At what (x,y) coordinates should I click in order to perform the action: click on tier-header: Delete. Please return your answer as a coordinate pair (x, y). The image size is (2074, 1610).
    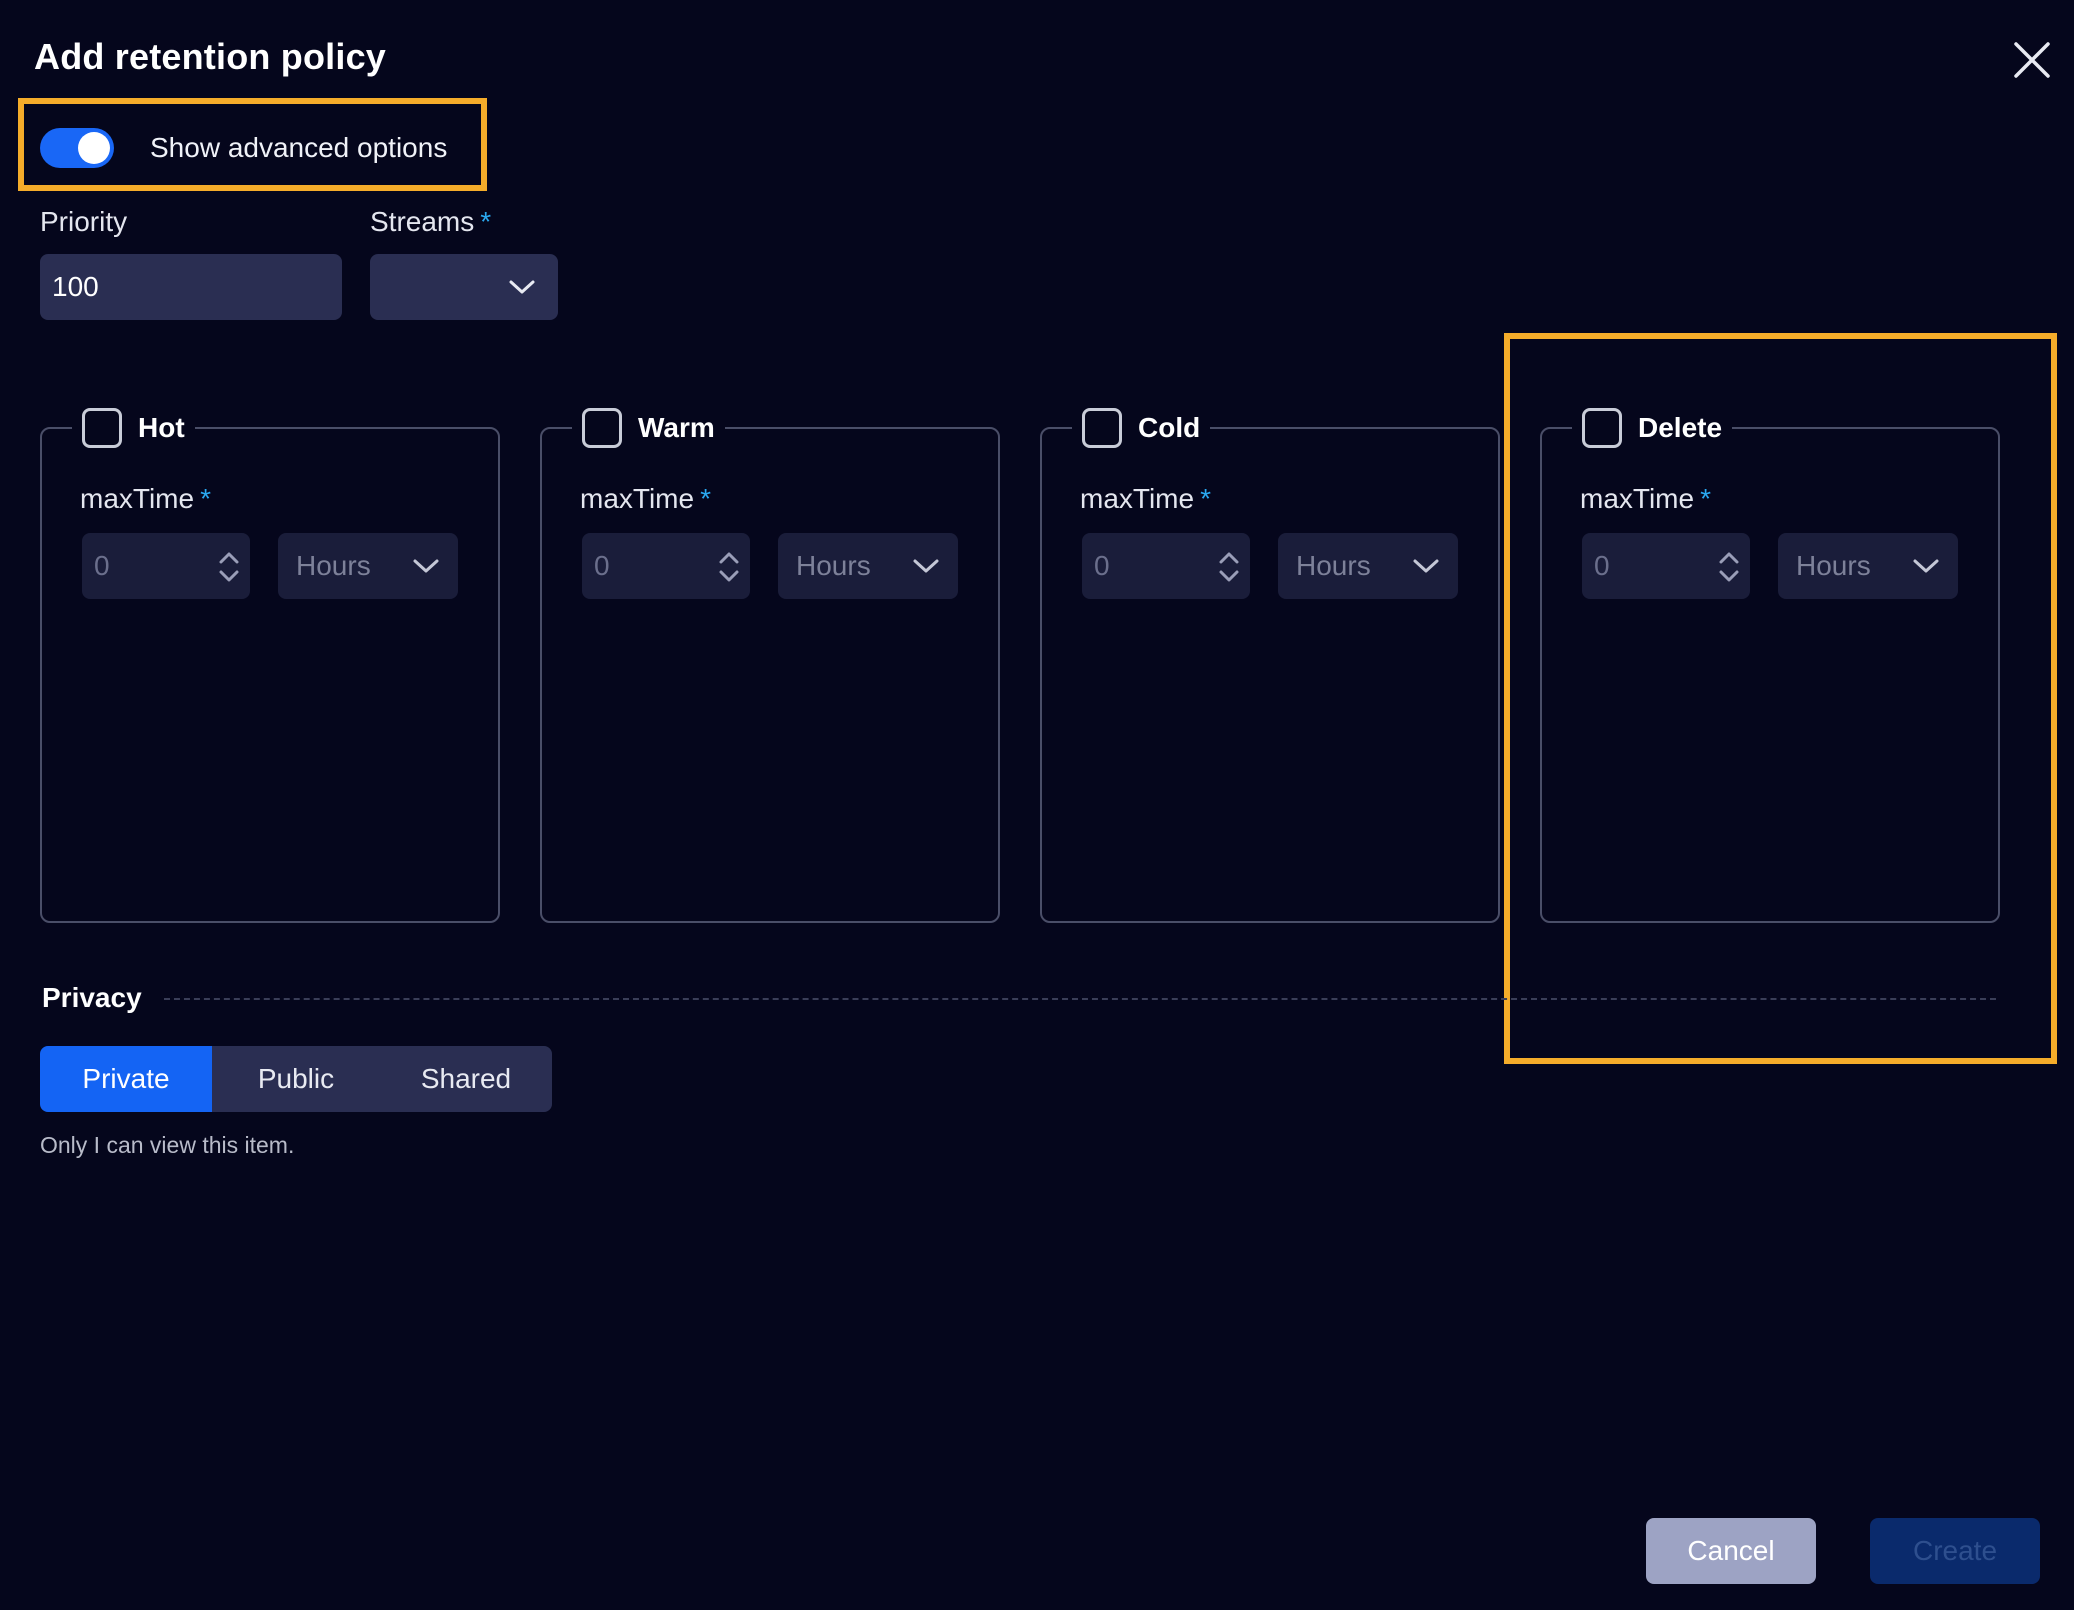
    Looking at the image, I should click on (1652, 428).